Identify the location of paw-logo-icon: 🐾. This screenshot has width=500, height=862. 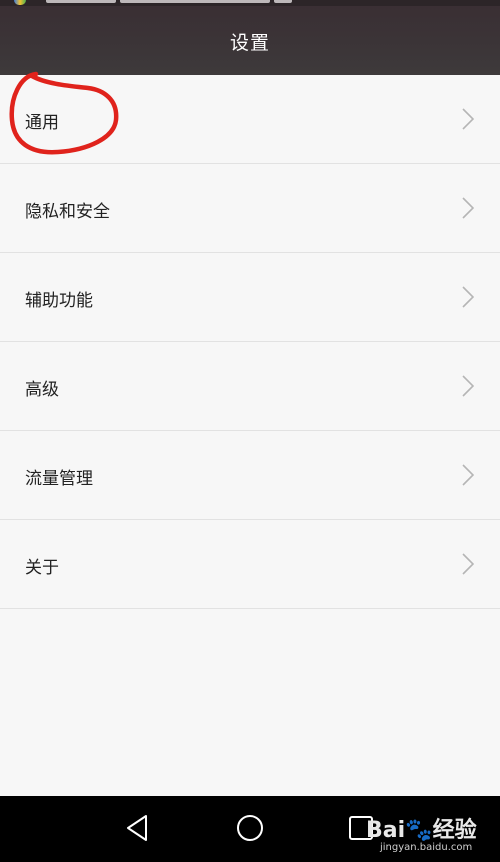
(419, 830).